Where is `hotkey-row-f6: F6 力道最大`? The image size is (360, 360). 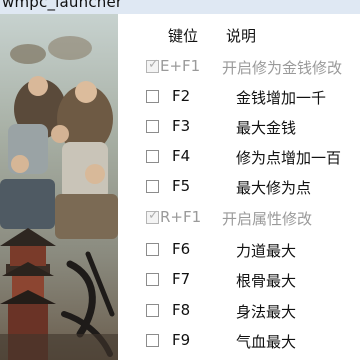
hotkey-row-f6: F6 力道最大 is located at coordinates (180, 252).